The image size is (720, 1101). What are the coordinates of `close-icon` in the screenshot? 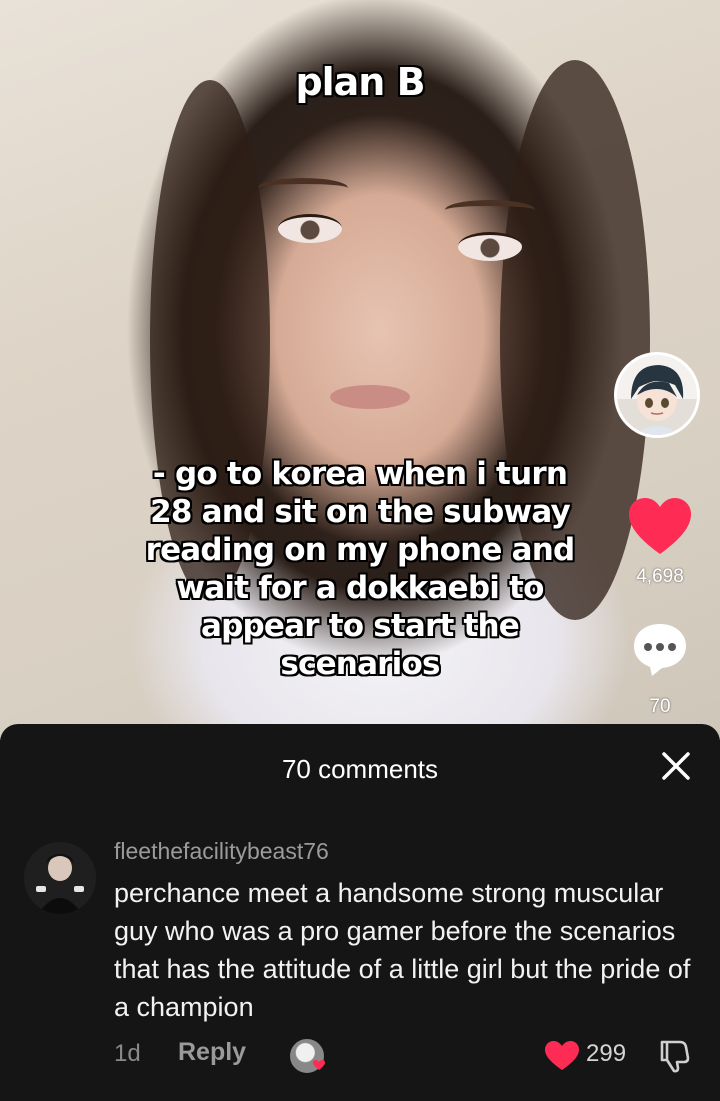 It's located at (676, 766).